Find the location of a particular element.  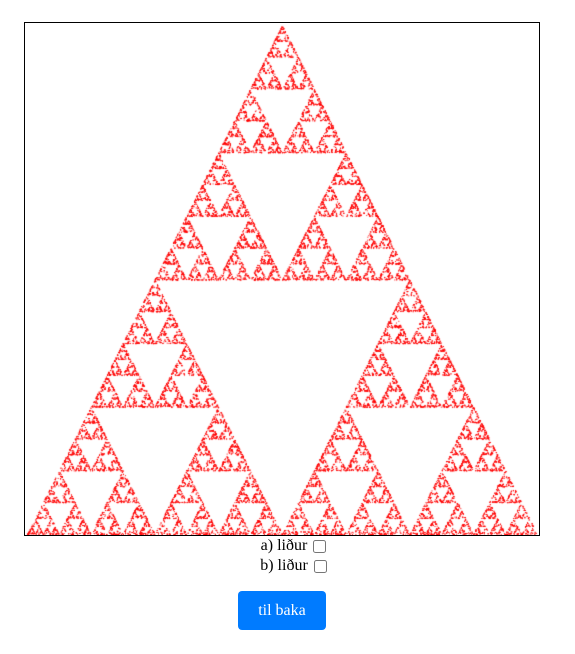

option-a-label: a) liður is located at coordinates (284, 545).